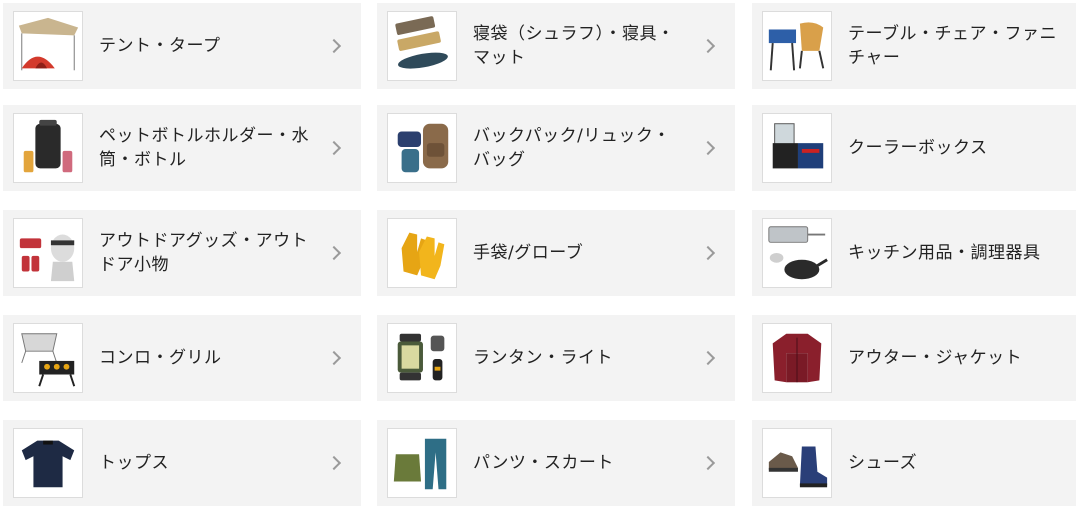 The image size is (1076, 523). I want to click on category-label: バックパック/リュック・バッグ, so click(572, 148).